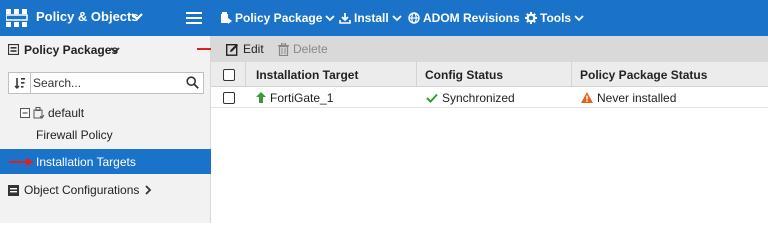  Describe the element at coordinates (39, 113) in the screenshot. I see `package-icon` at that location.